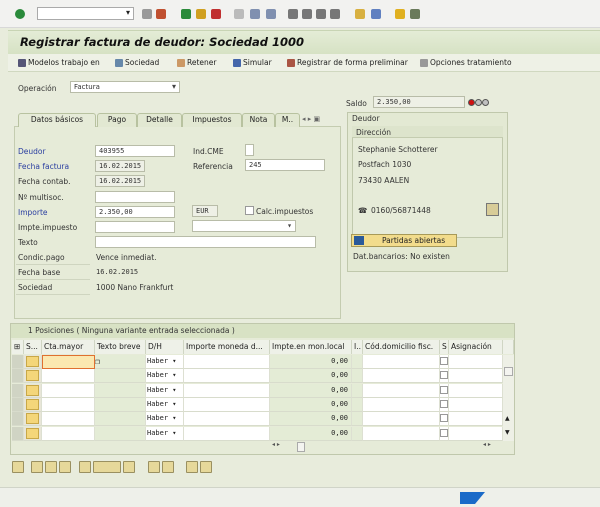 The image size is (600, 507). I want to click on select-all-column: ⊞, so click(18, 347).